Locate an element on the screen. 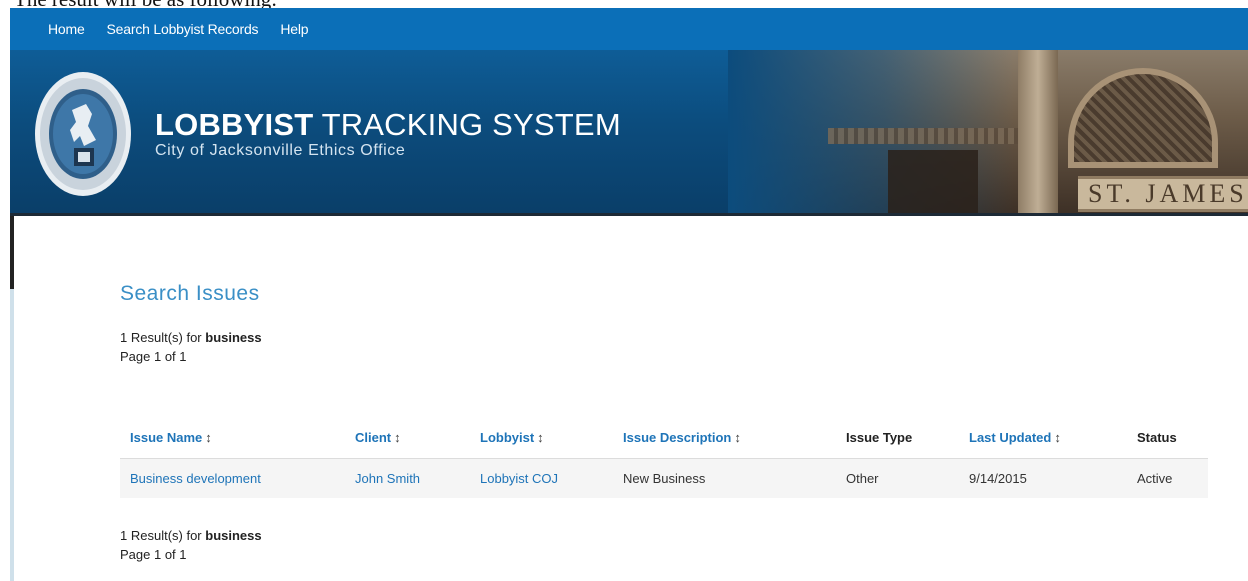 Image resolution: width=1248 pixels, height=581 pixels. client-link: John Smith is located at coordinates (387, 478).